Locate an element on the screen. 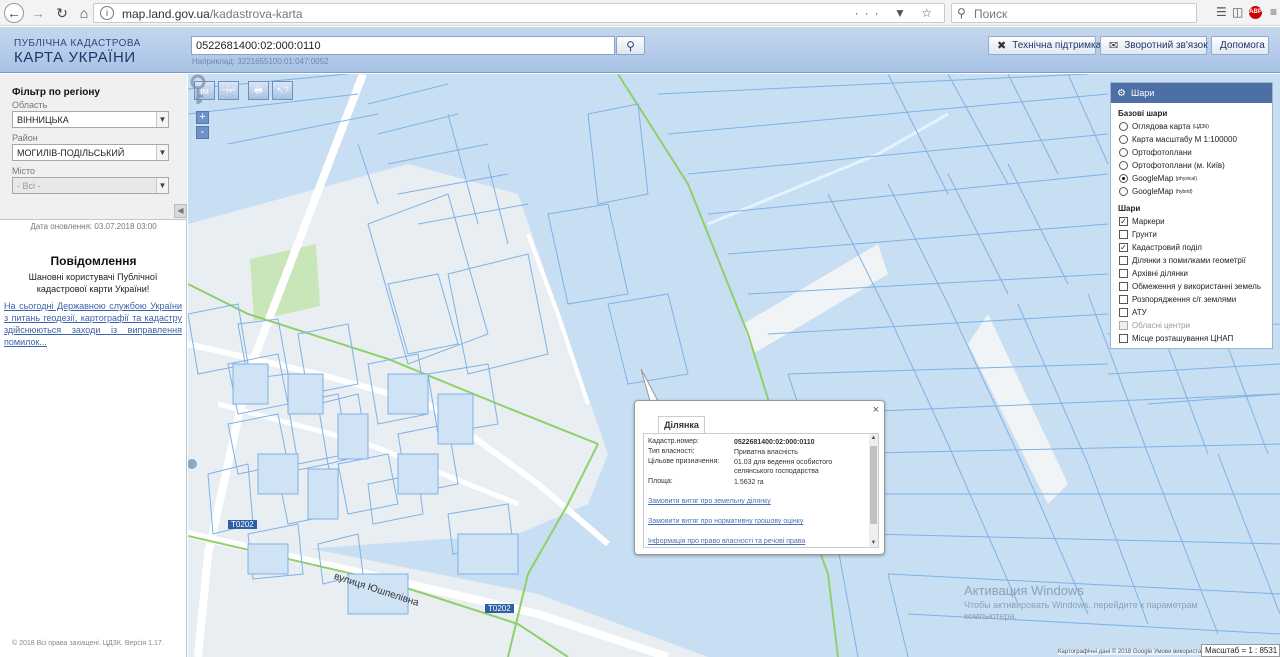  pocket-icon: ▼ is located at coordinates (903, 13).